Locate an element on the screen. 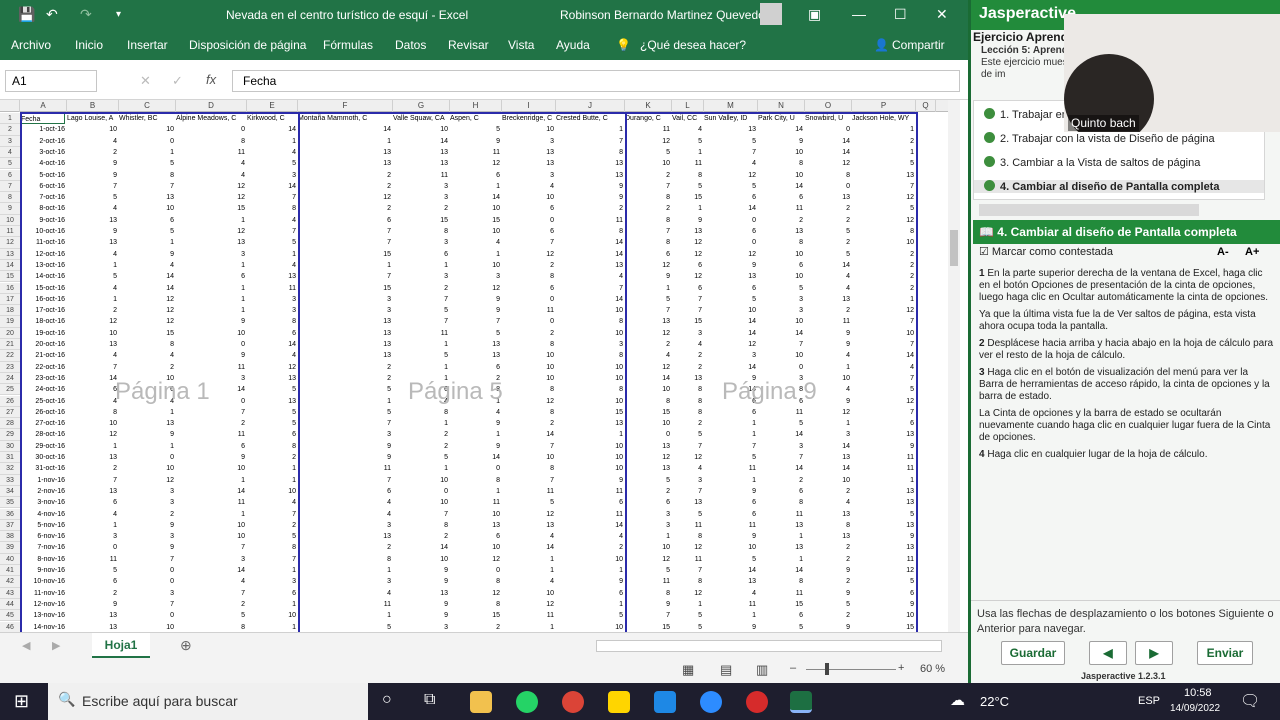 The height and width of the screenshot is (720, 1280). clock-date: 14/09/2022 is located at coordinates (1195, 708).